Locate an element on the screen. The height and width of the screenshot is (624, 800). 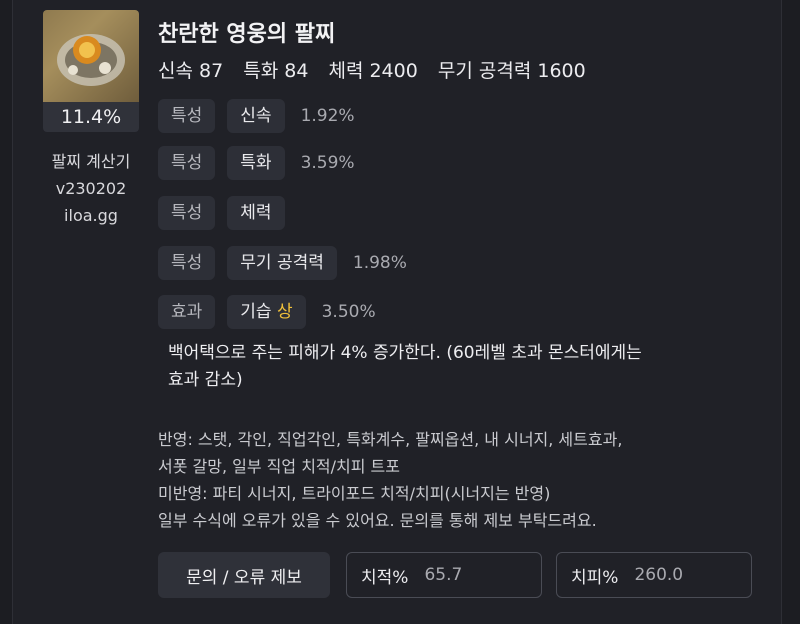
item-stats: 신속 87 특화 84 체력 2400 무기 공격력 1600 is located at coordinates (379, 69).